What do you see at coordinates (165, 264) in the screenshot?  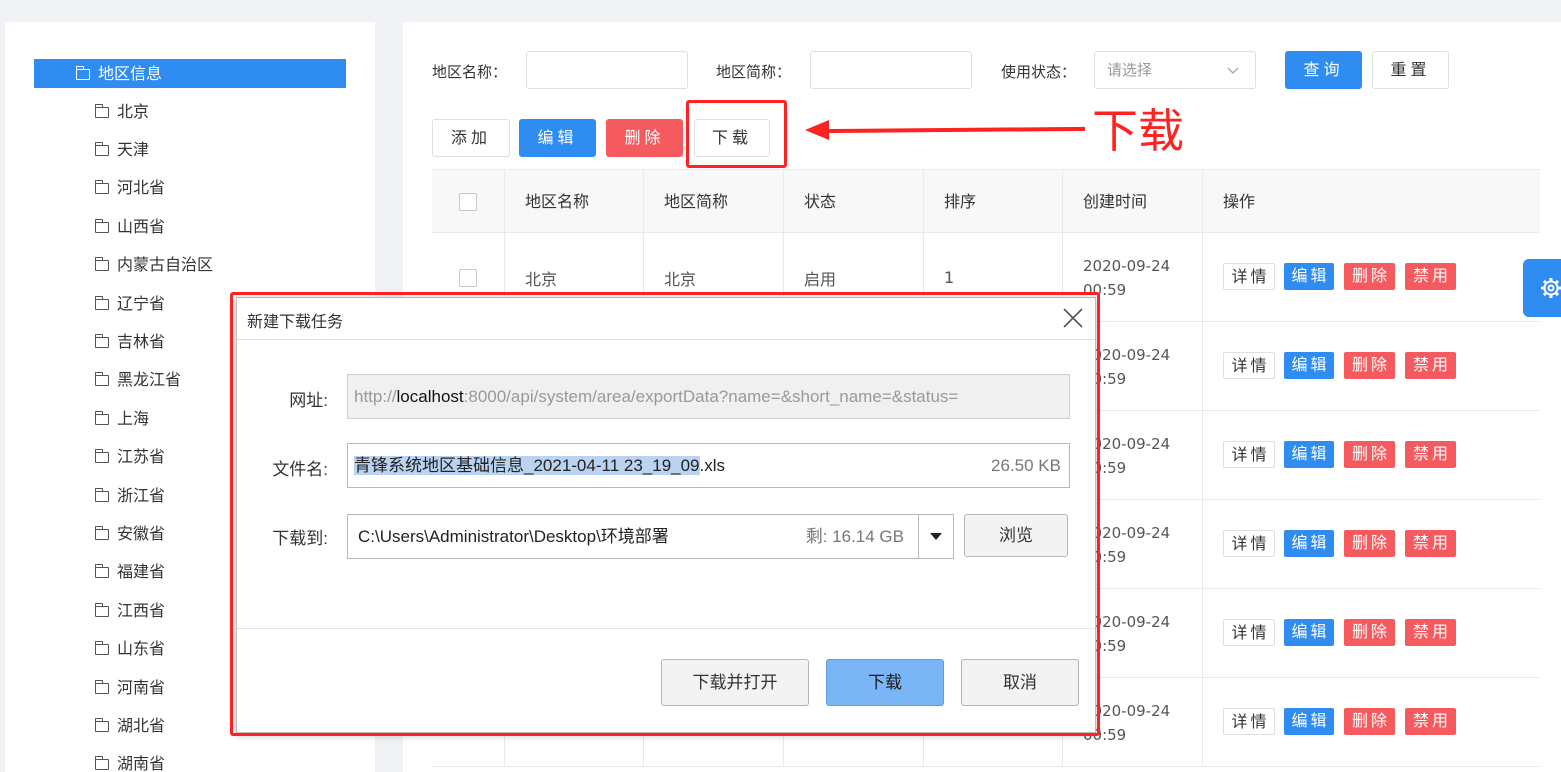 I see `tree-item-label: 内蒙古自治区` at bounding box center [165, 264].